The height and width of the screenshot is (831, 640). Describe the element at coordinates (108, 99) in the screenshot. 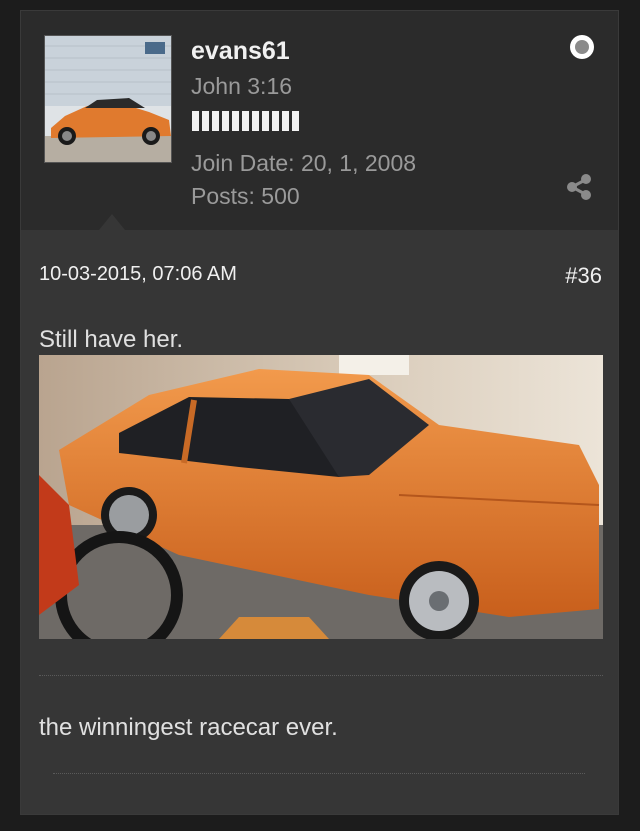

I see `user-avatar` at that location.